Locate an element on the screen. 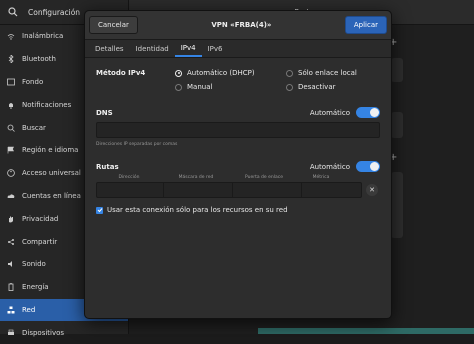 This screenshot has height=344, width=474. dns-auto-switch is located at coordinates (368, 112).